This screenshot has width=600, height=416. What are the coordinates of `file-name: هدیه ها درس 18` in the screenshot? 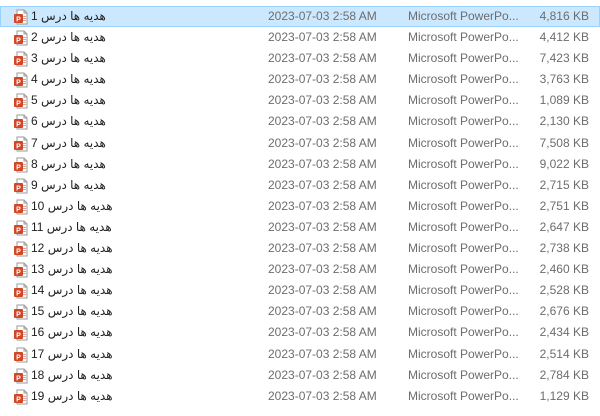 It's located at (72, 374).